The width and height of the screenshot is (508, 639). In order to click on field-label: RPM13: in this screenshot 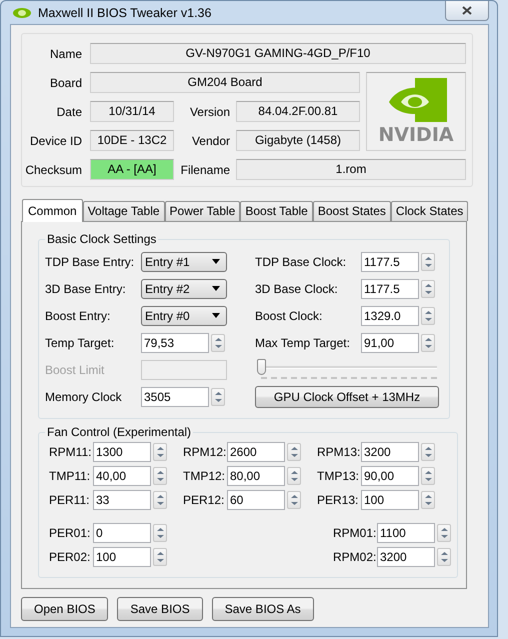, I will do `click(337, 451)`.